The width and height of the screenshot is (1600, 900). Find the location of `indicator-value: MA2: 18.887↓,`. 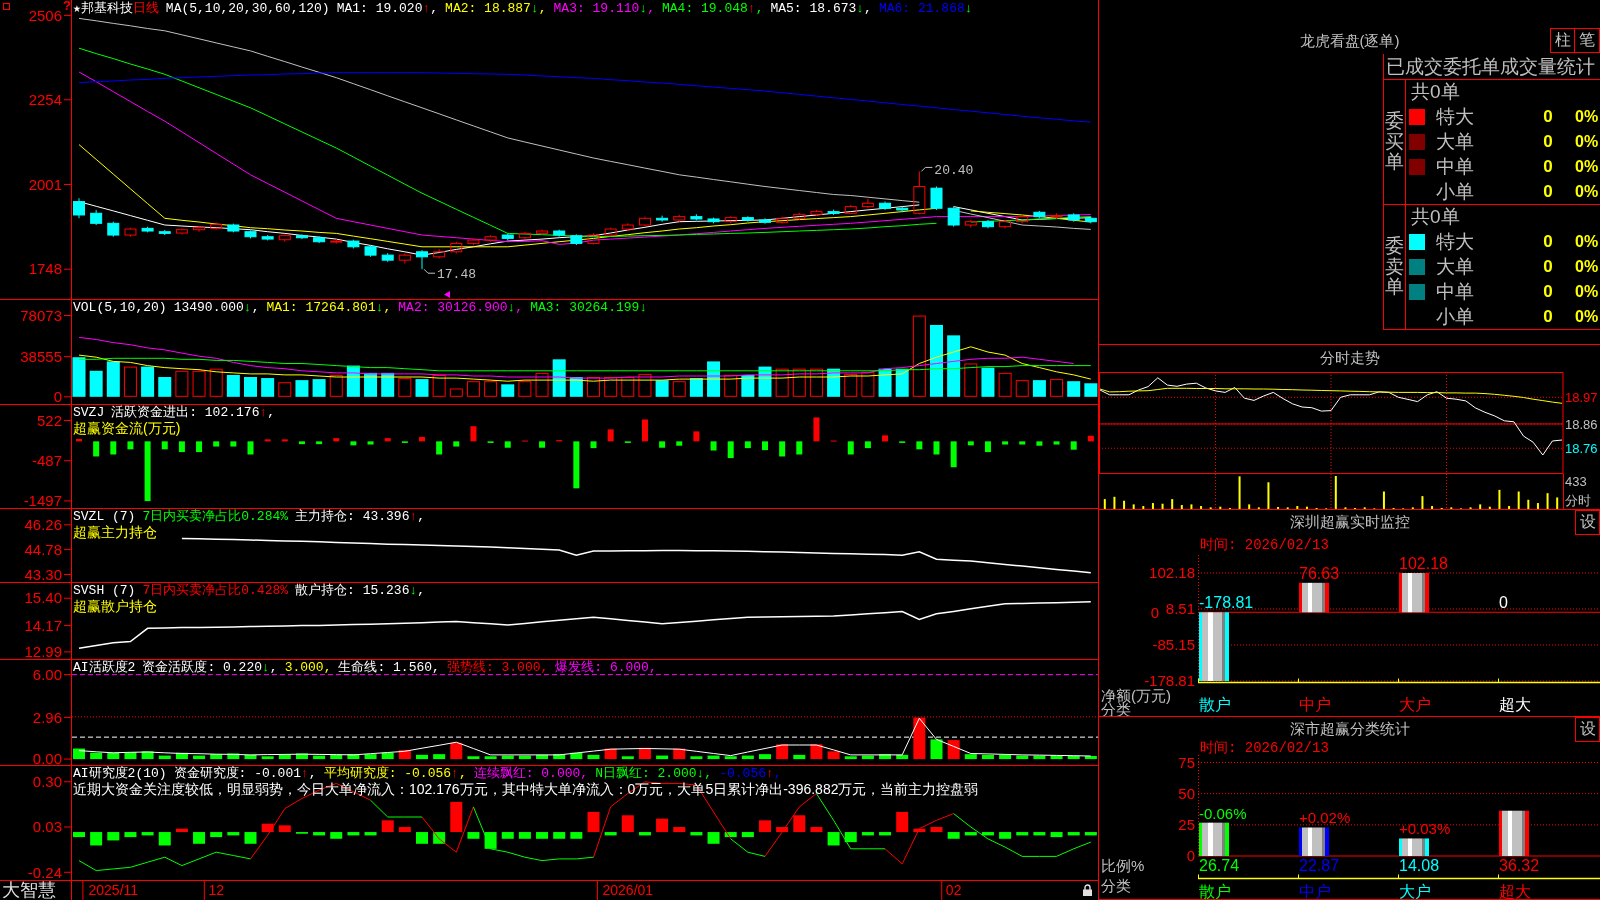

indicator-value: MA2: 18.887↓, is located at coordinates (496, 8).